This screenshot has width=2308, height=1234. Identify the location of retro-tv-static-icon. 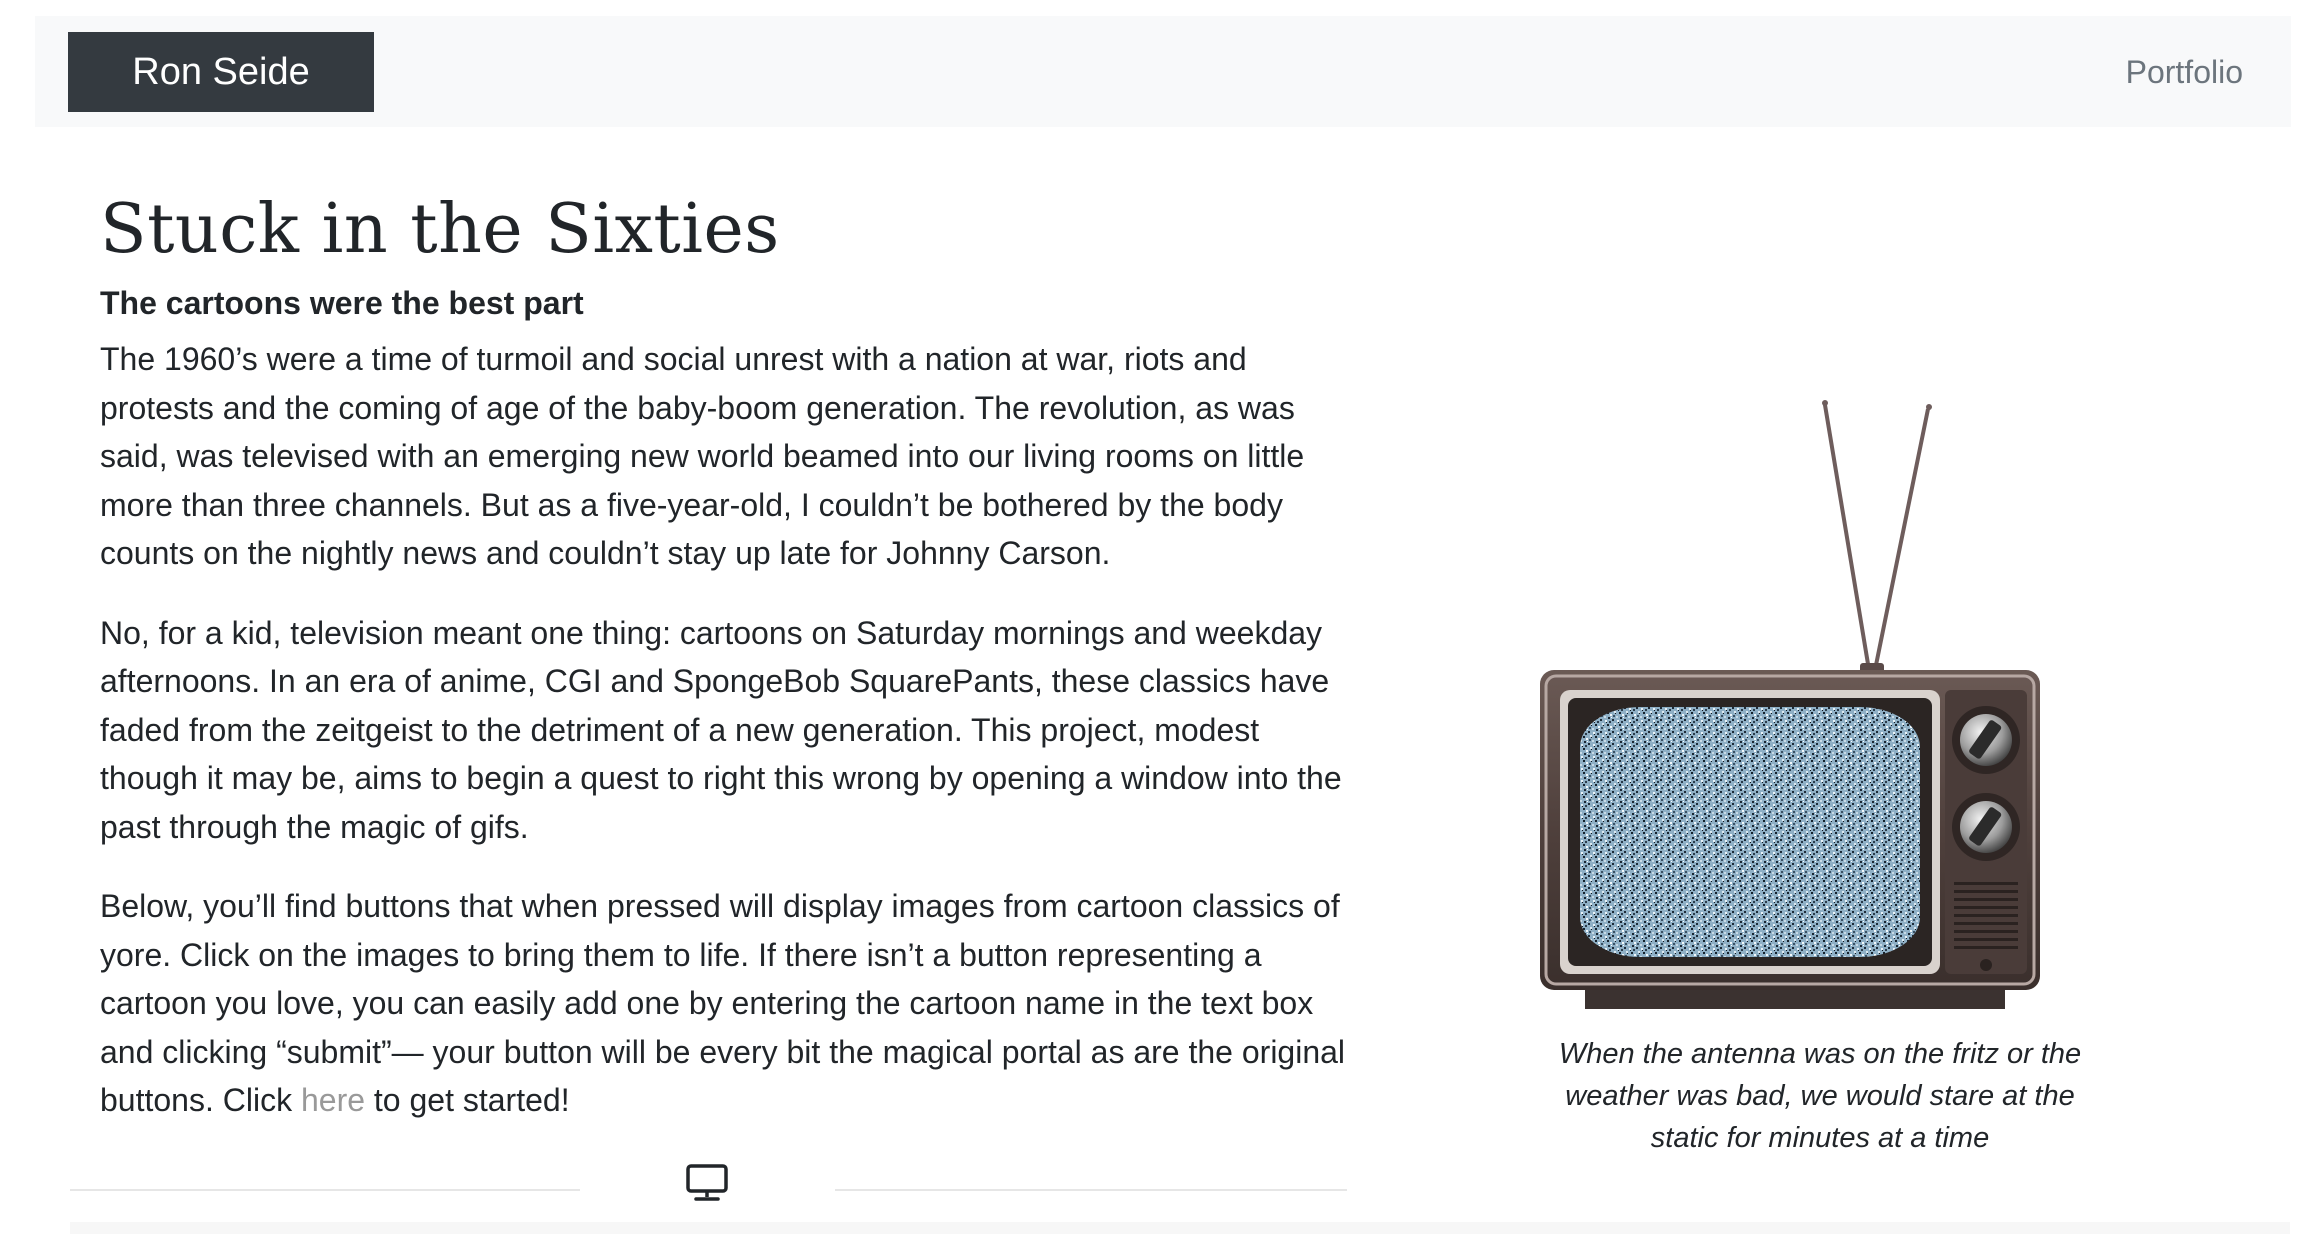
(1790, 704).